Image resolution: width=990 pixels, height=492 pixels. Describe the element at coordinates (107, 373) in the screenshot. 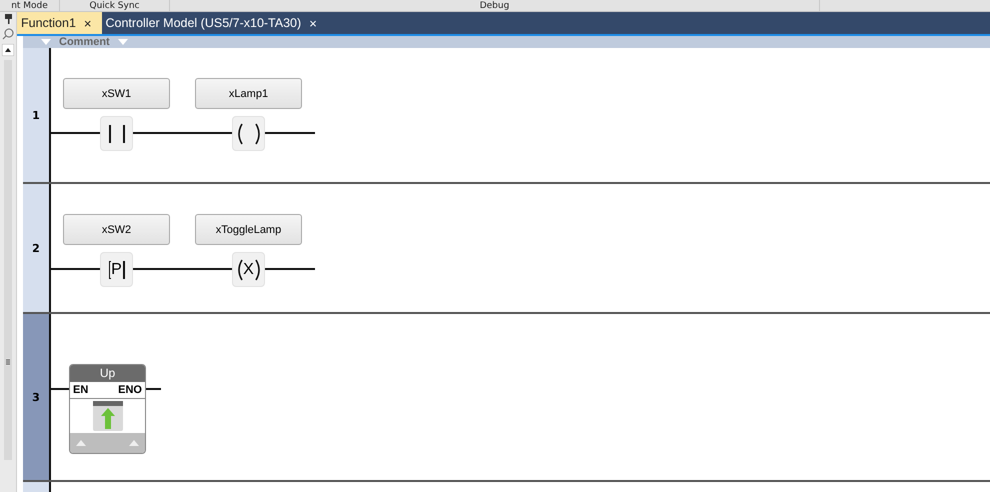

I see `block-title: Up` at that location.